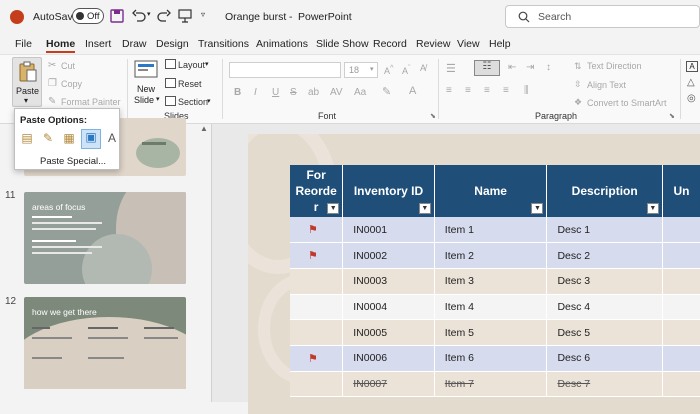  What do you see at coordinates (691, 98) in the screenshot?
I see `shape-oval-icon: ◎` at bounding box center [691, 98].